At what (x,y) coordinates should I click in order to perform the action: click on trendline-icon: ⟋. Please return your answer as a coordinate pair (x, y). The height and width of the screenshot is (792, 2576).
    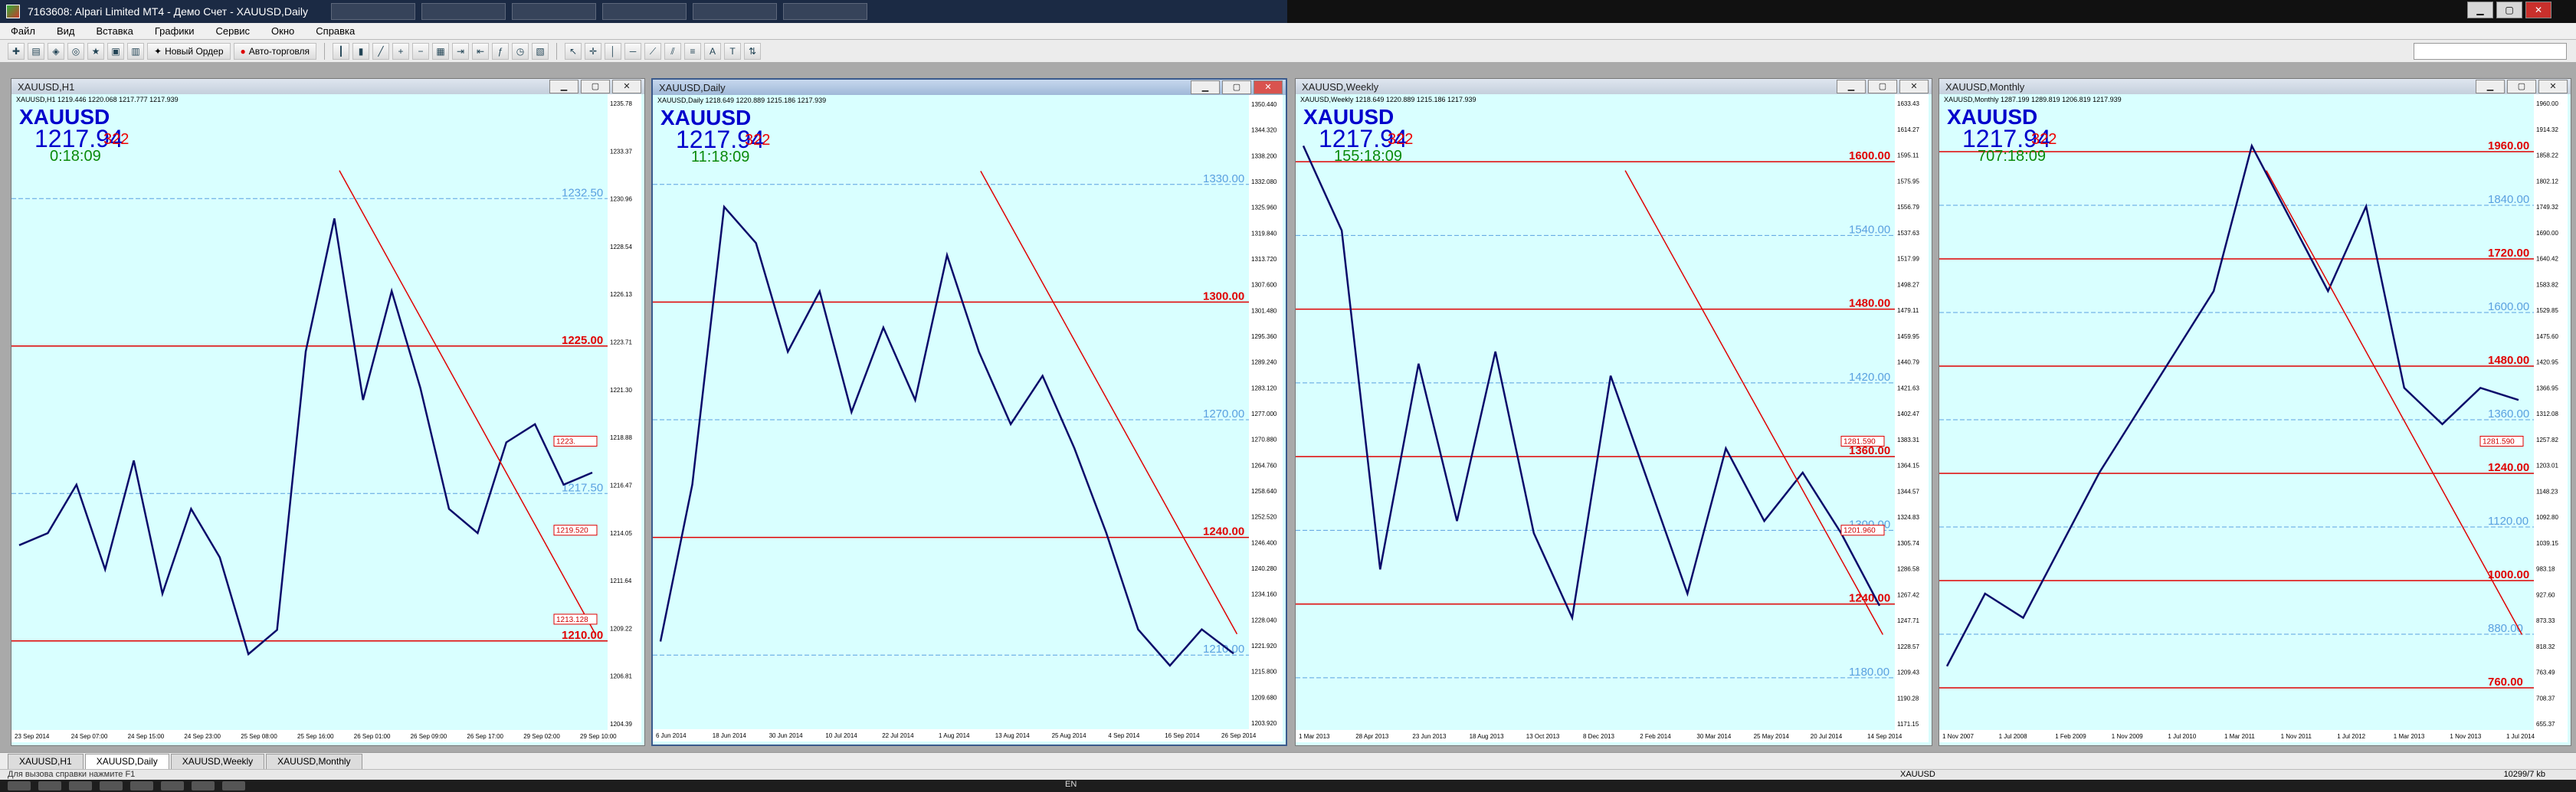
    Looking at the image, I should click on (653, 51).